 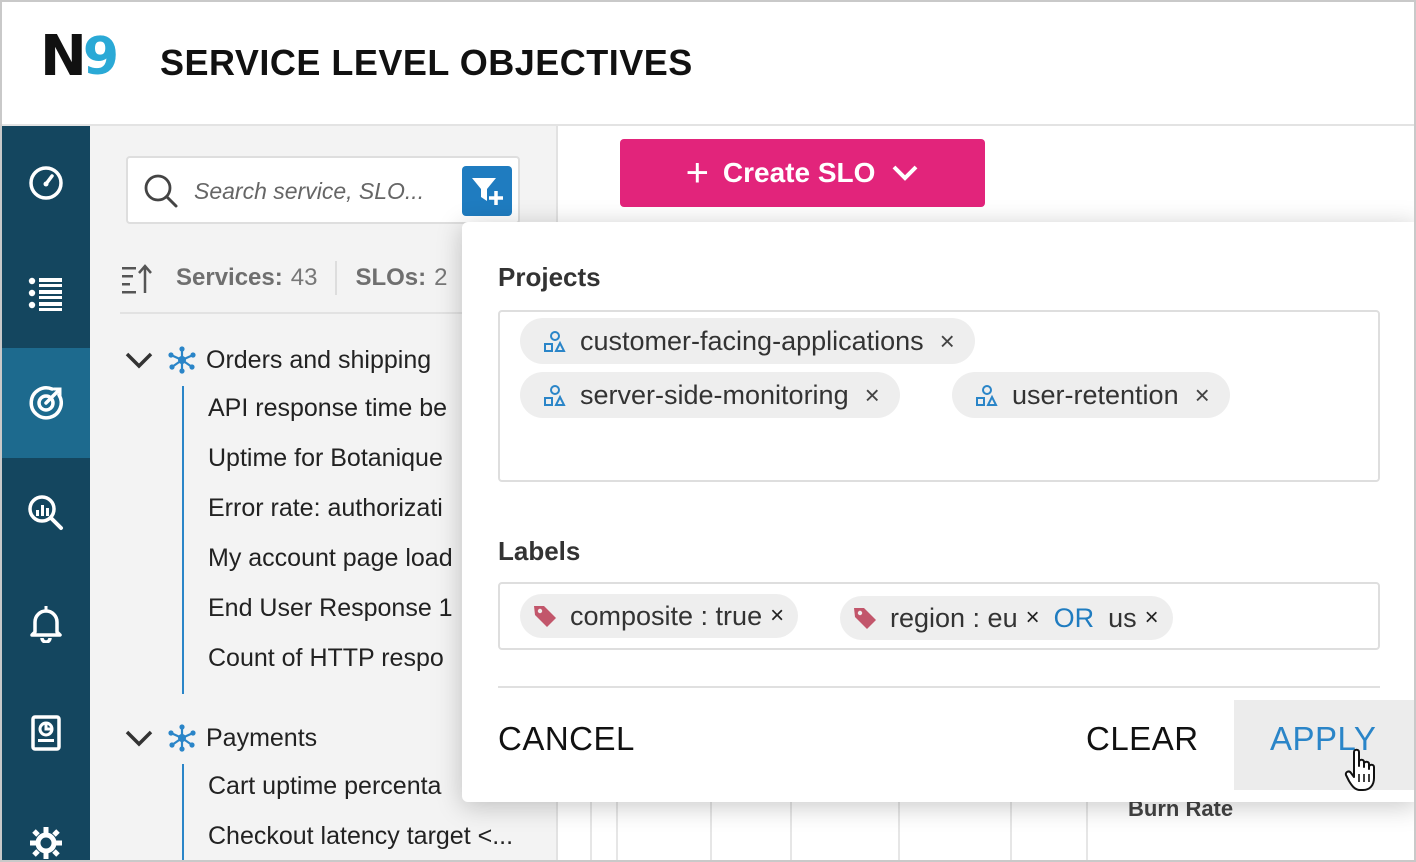 I want to click on logo-letter: N, so click(x=63, y=56).